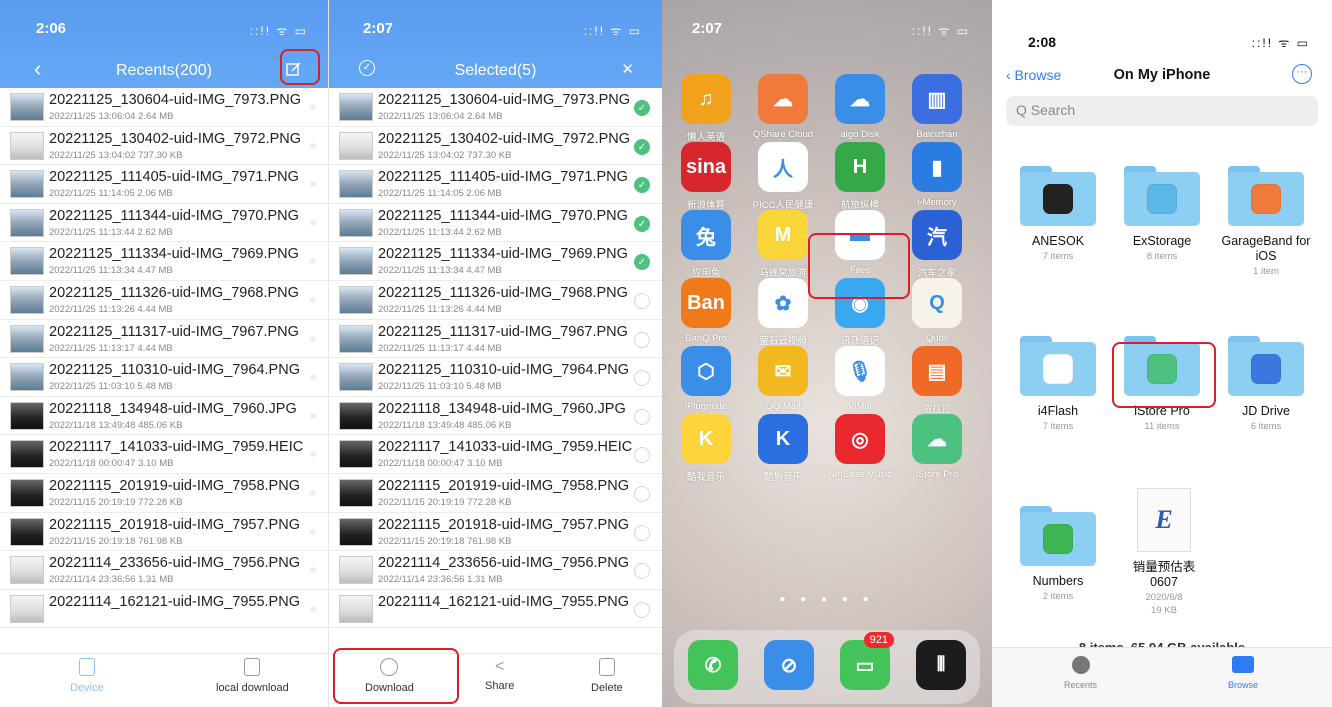 This screenshot has height=707, width=1332. What do you see at coordinates (706, 176) in the screenshot?
I see `app-icon-4: sina 新浪体育` at bounding box center [706, 176].